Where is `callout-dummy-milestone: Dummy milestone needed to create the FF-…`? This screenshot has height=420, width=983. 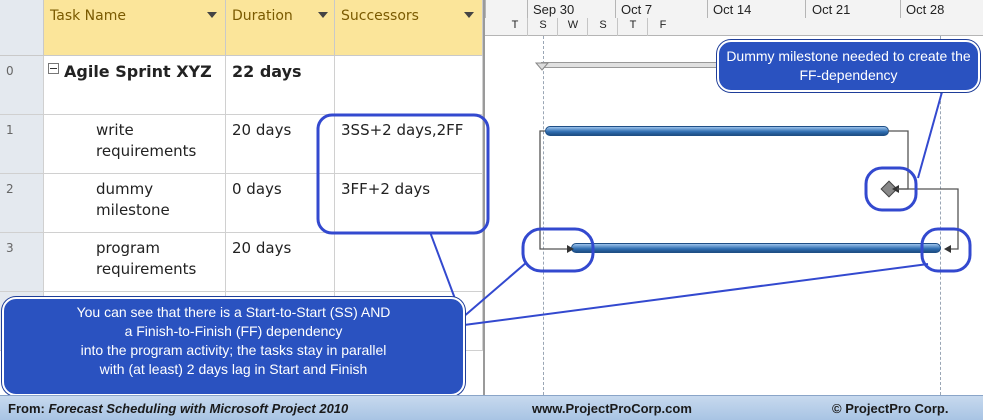 callout-dummy-milestone: Dummy milestone needed to create the FF-… is located at coordinates (848, 66).